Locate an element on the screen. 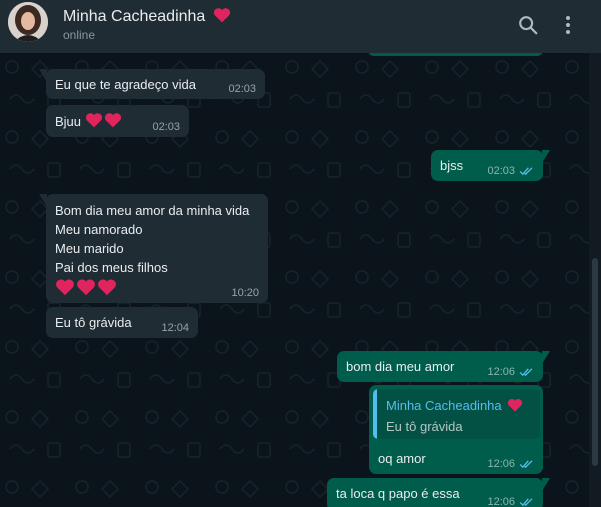 This screenshot has height=507, width=601. message-text: bom dia meu amor is located at coordinates (400, 366).